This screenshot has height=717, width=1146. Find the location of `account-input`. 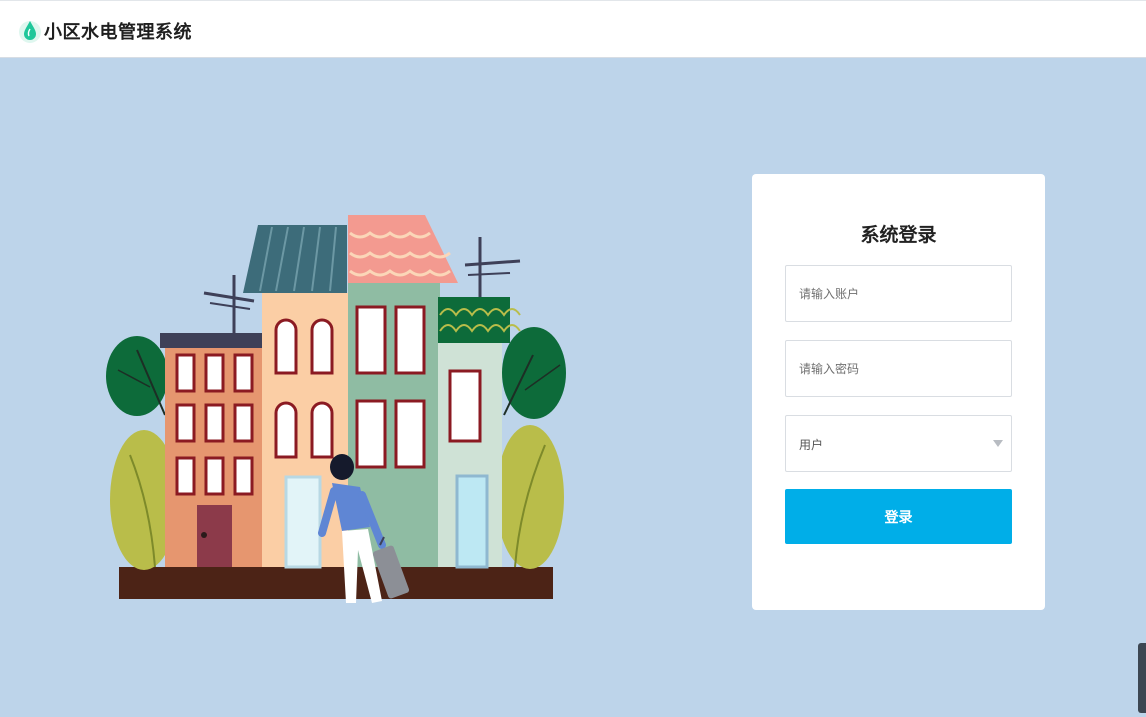

account-input is located at coordinates (898, 293).